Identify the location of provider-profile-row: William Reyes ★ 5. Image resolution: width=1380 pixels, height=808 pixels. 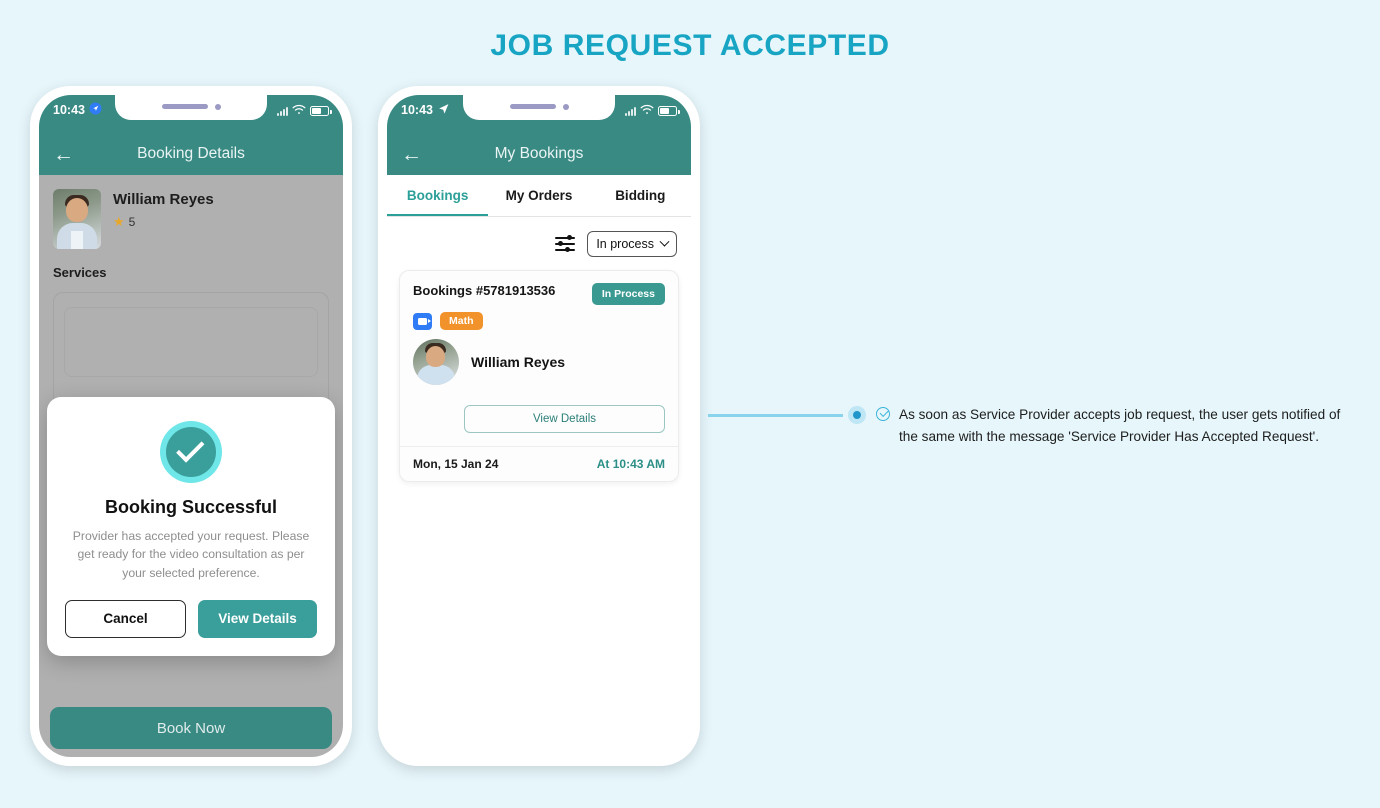
(191, 212).